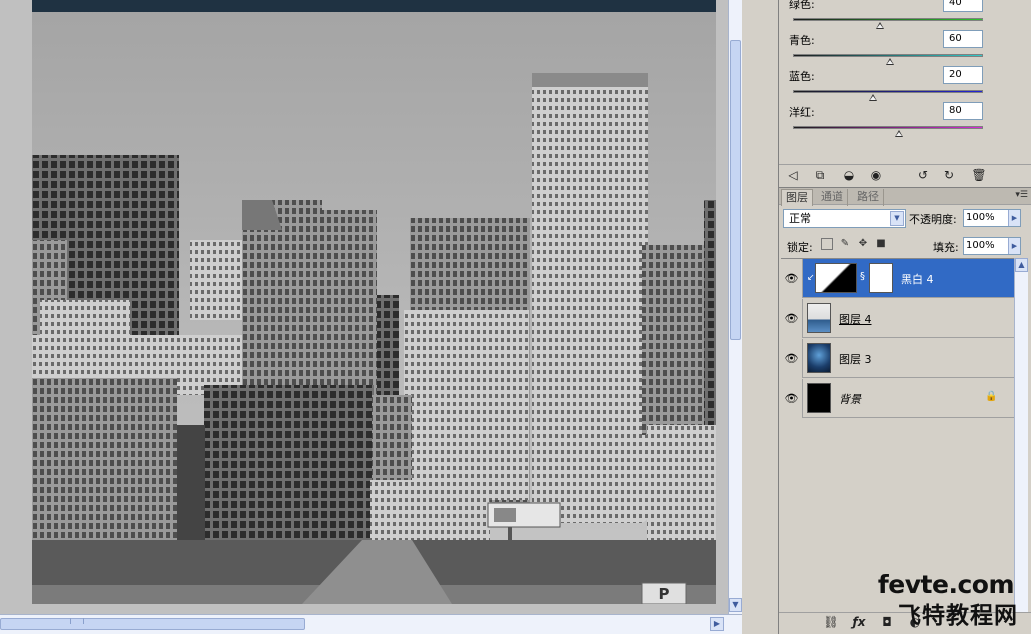  What do you see at coordinates (905, 175) in the screenshot?
I see `adjustments-toolbar: ◁ ⧉ ◒ ◉ ↺ ↻ 🗑` at bounding box center [905, 175].